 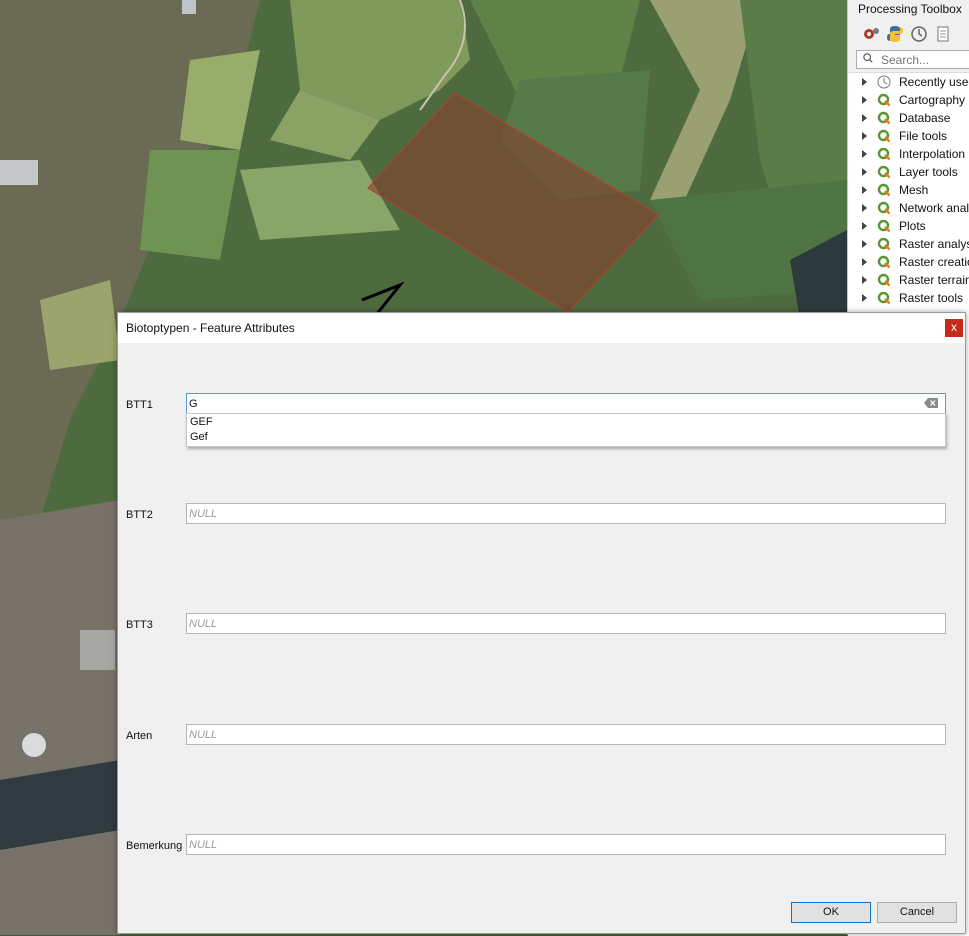 I want to click on autocomplete-popup: GEF Gef, so click(x=566, y=430).